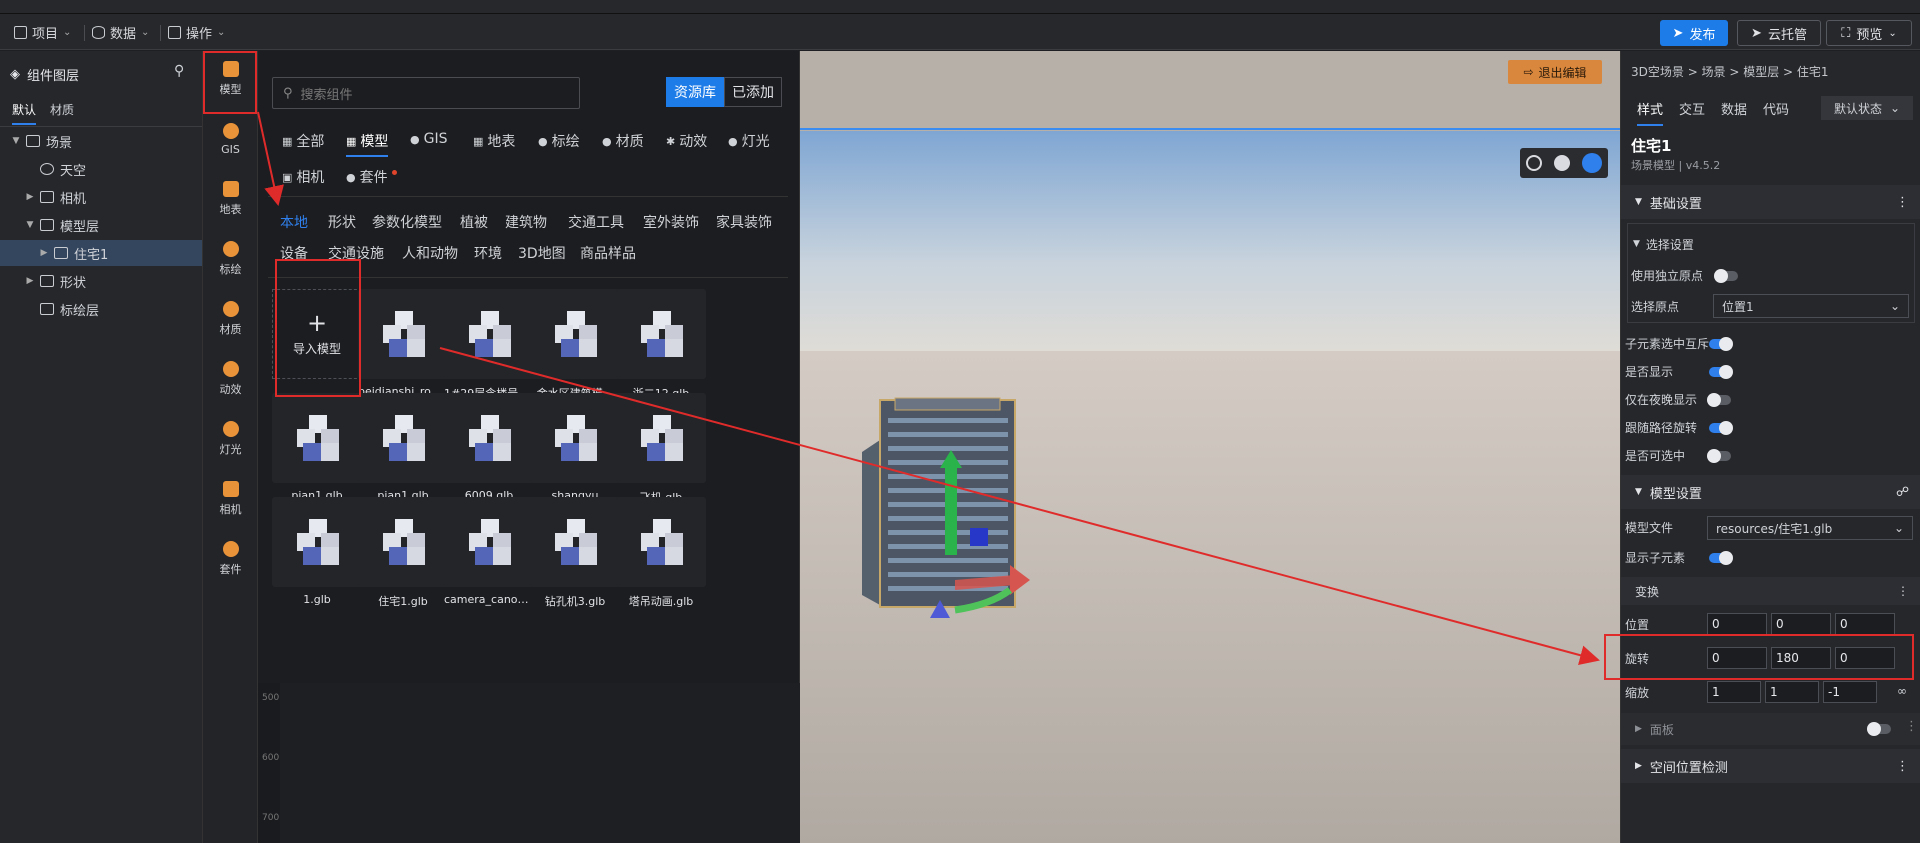 Image resolution: width=1920 pixels, height=843 pixels. What do you see at coordinates (230, 559) in the screenshot?
I see `rail-kit: 套件` at bounding box center [230, 559].